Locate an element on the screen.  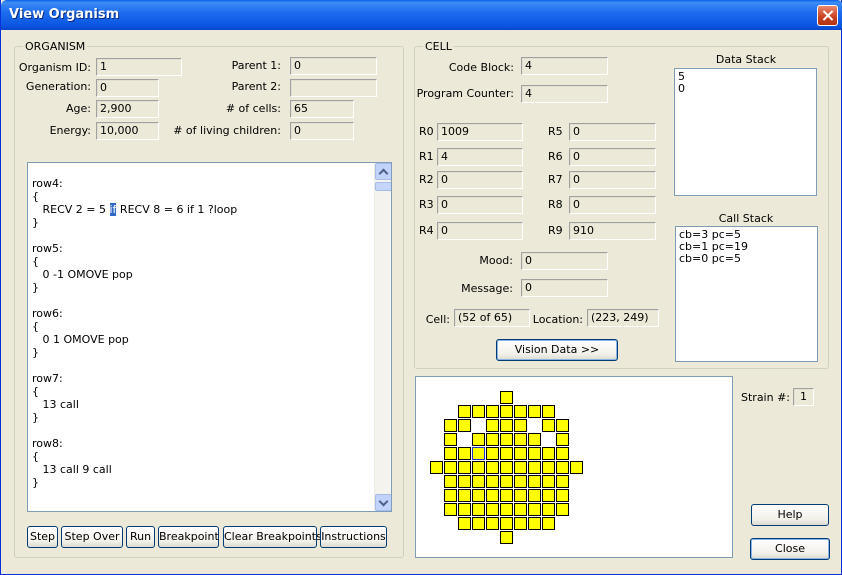
list-item: 0 is located at coordinates (745, 89).